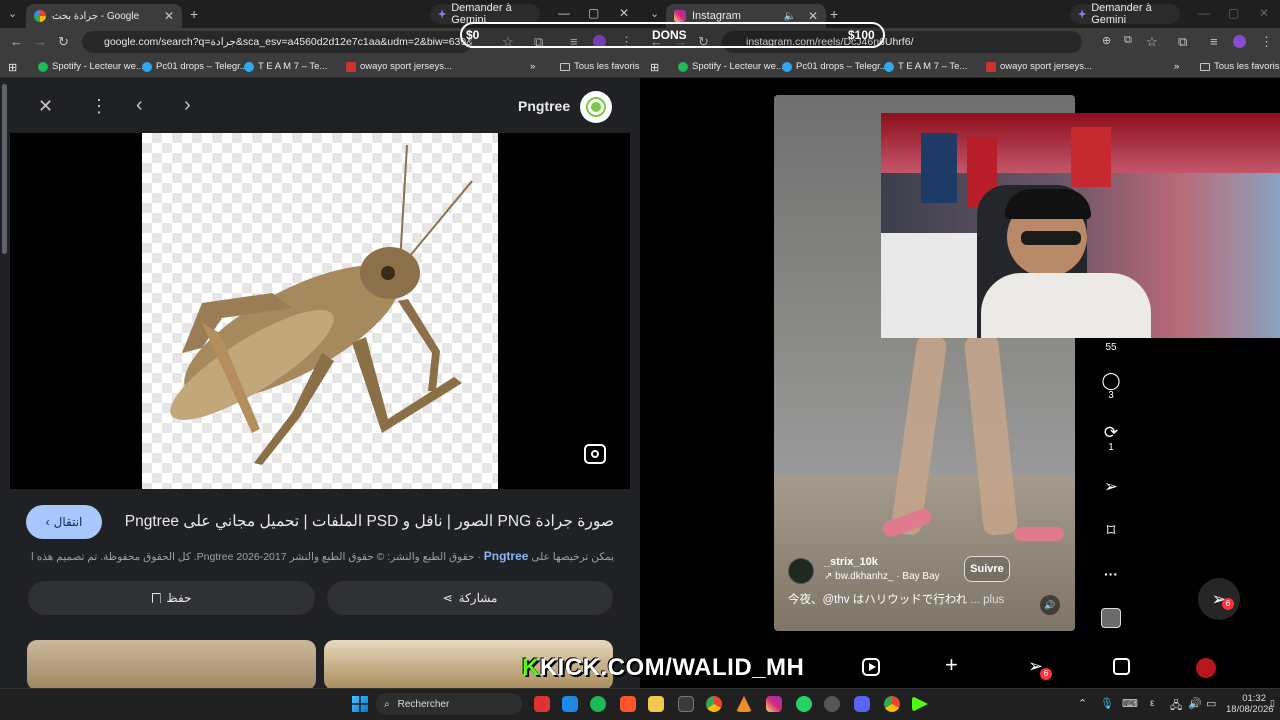 The width and height of the screenshot is (1280, 720). Describe the element at coordinates (1128, 40) in the screenshot. I see `cast-icon: ⧉` at that location.